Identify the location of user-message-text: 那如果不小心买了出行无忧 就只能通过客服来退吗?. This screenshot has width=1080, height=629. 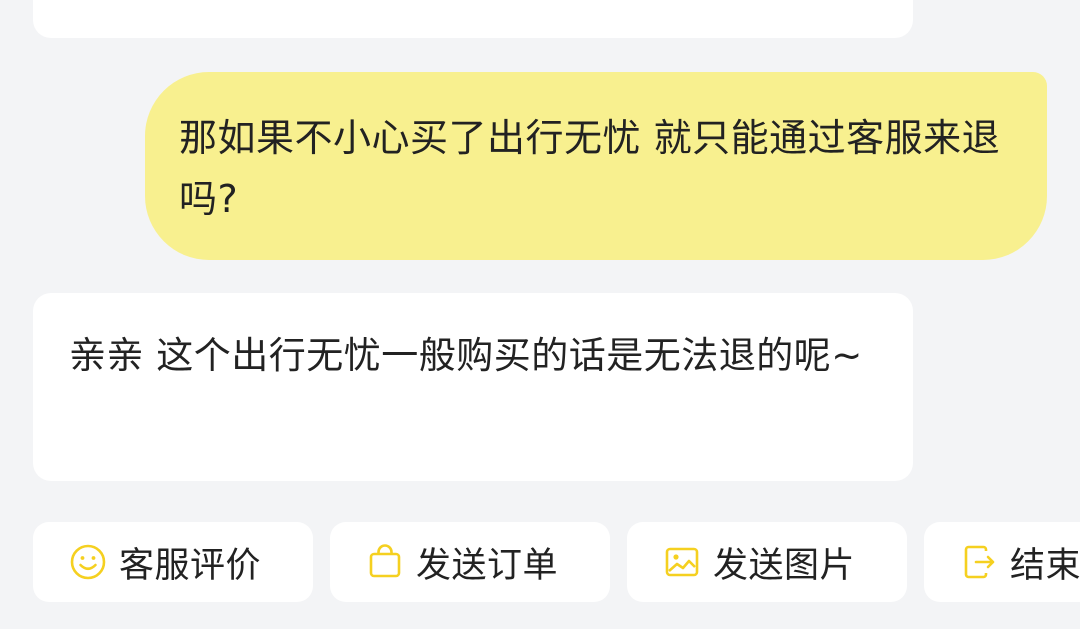
(590, 168).